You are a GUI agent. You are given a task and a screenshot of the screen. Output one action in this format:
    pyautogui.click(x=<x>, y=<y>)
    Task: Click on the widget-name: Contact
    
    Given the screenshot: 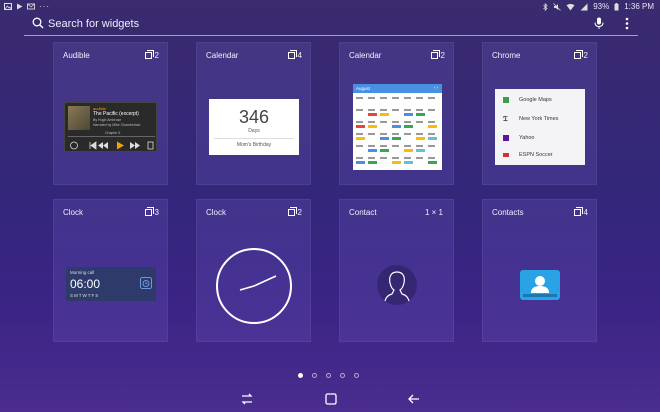 What is the action you would take?
    pyautogui.click(x=363, y=212)
    